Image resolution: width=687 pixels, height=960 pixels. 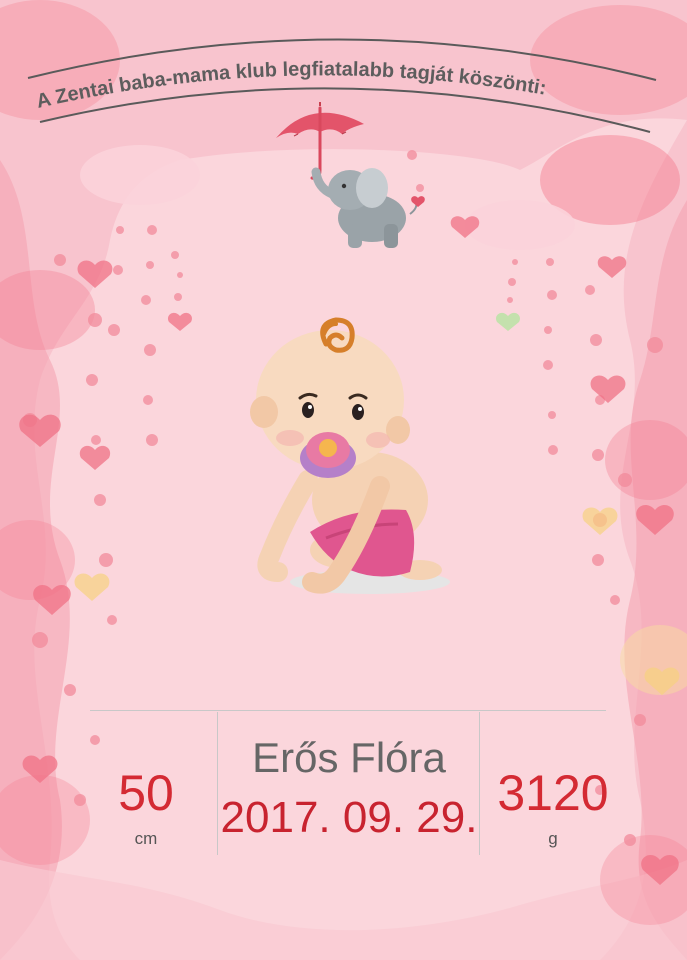 What do you see at coordinates (349, 757) in the screenshot?
I see `baby-name: Erős Flóra` at bounding box center [349, 757].